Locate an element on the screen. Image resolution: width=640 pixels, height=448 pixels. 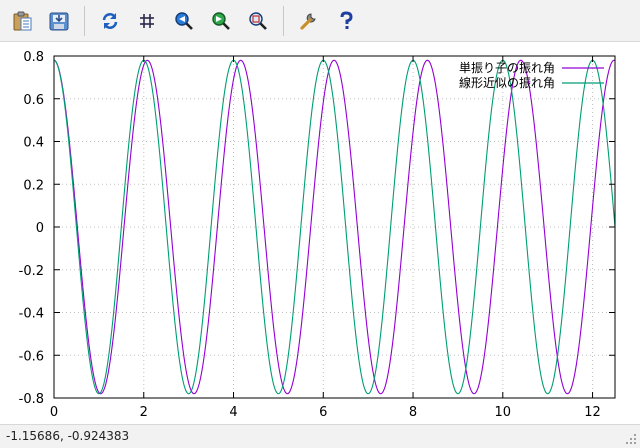
help-button is located at coordinates (346, 21).